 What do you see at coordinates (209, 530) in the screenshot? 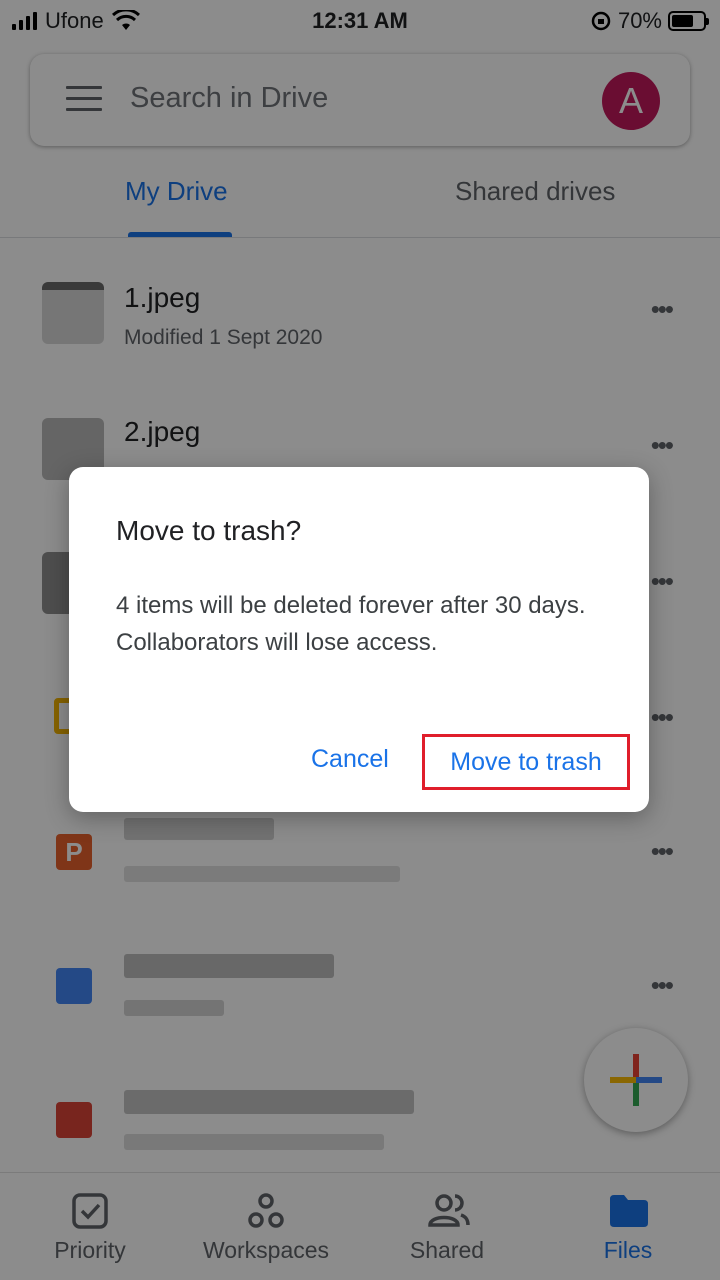
I see `dialog-title: Move to trash?` at bounding box center [209, 530].